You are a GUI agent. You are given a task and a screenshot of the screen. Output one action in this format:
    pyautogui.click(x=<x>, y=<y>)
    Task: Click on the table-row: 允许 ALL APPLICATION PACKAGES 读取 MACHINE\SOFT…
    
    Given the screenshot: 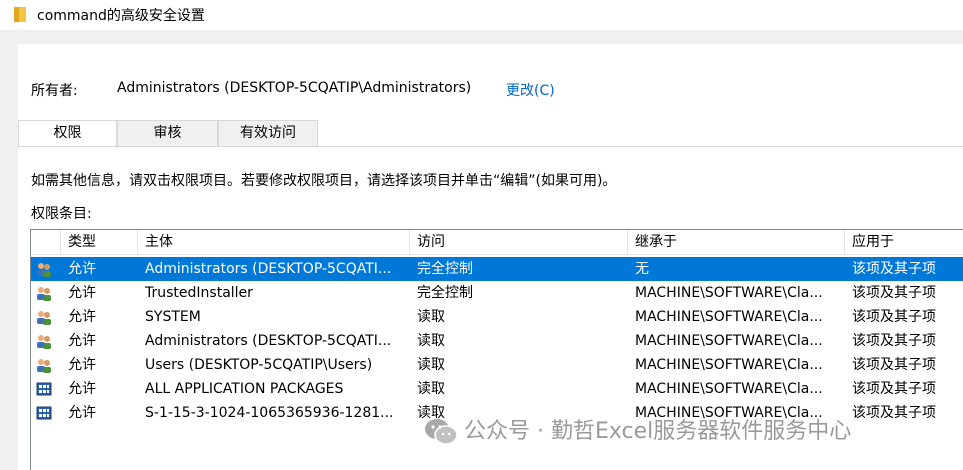 What is the action you would take?
    pyautogui.click(x=497, y=389)
    